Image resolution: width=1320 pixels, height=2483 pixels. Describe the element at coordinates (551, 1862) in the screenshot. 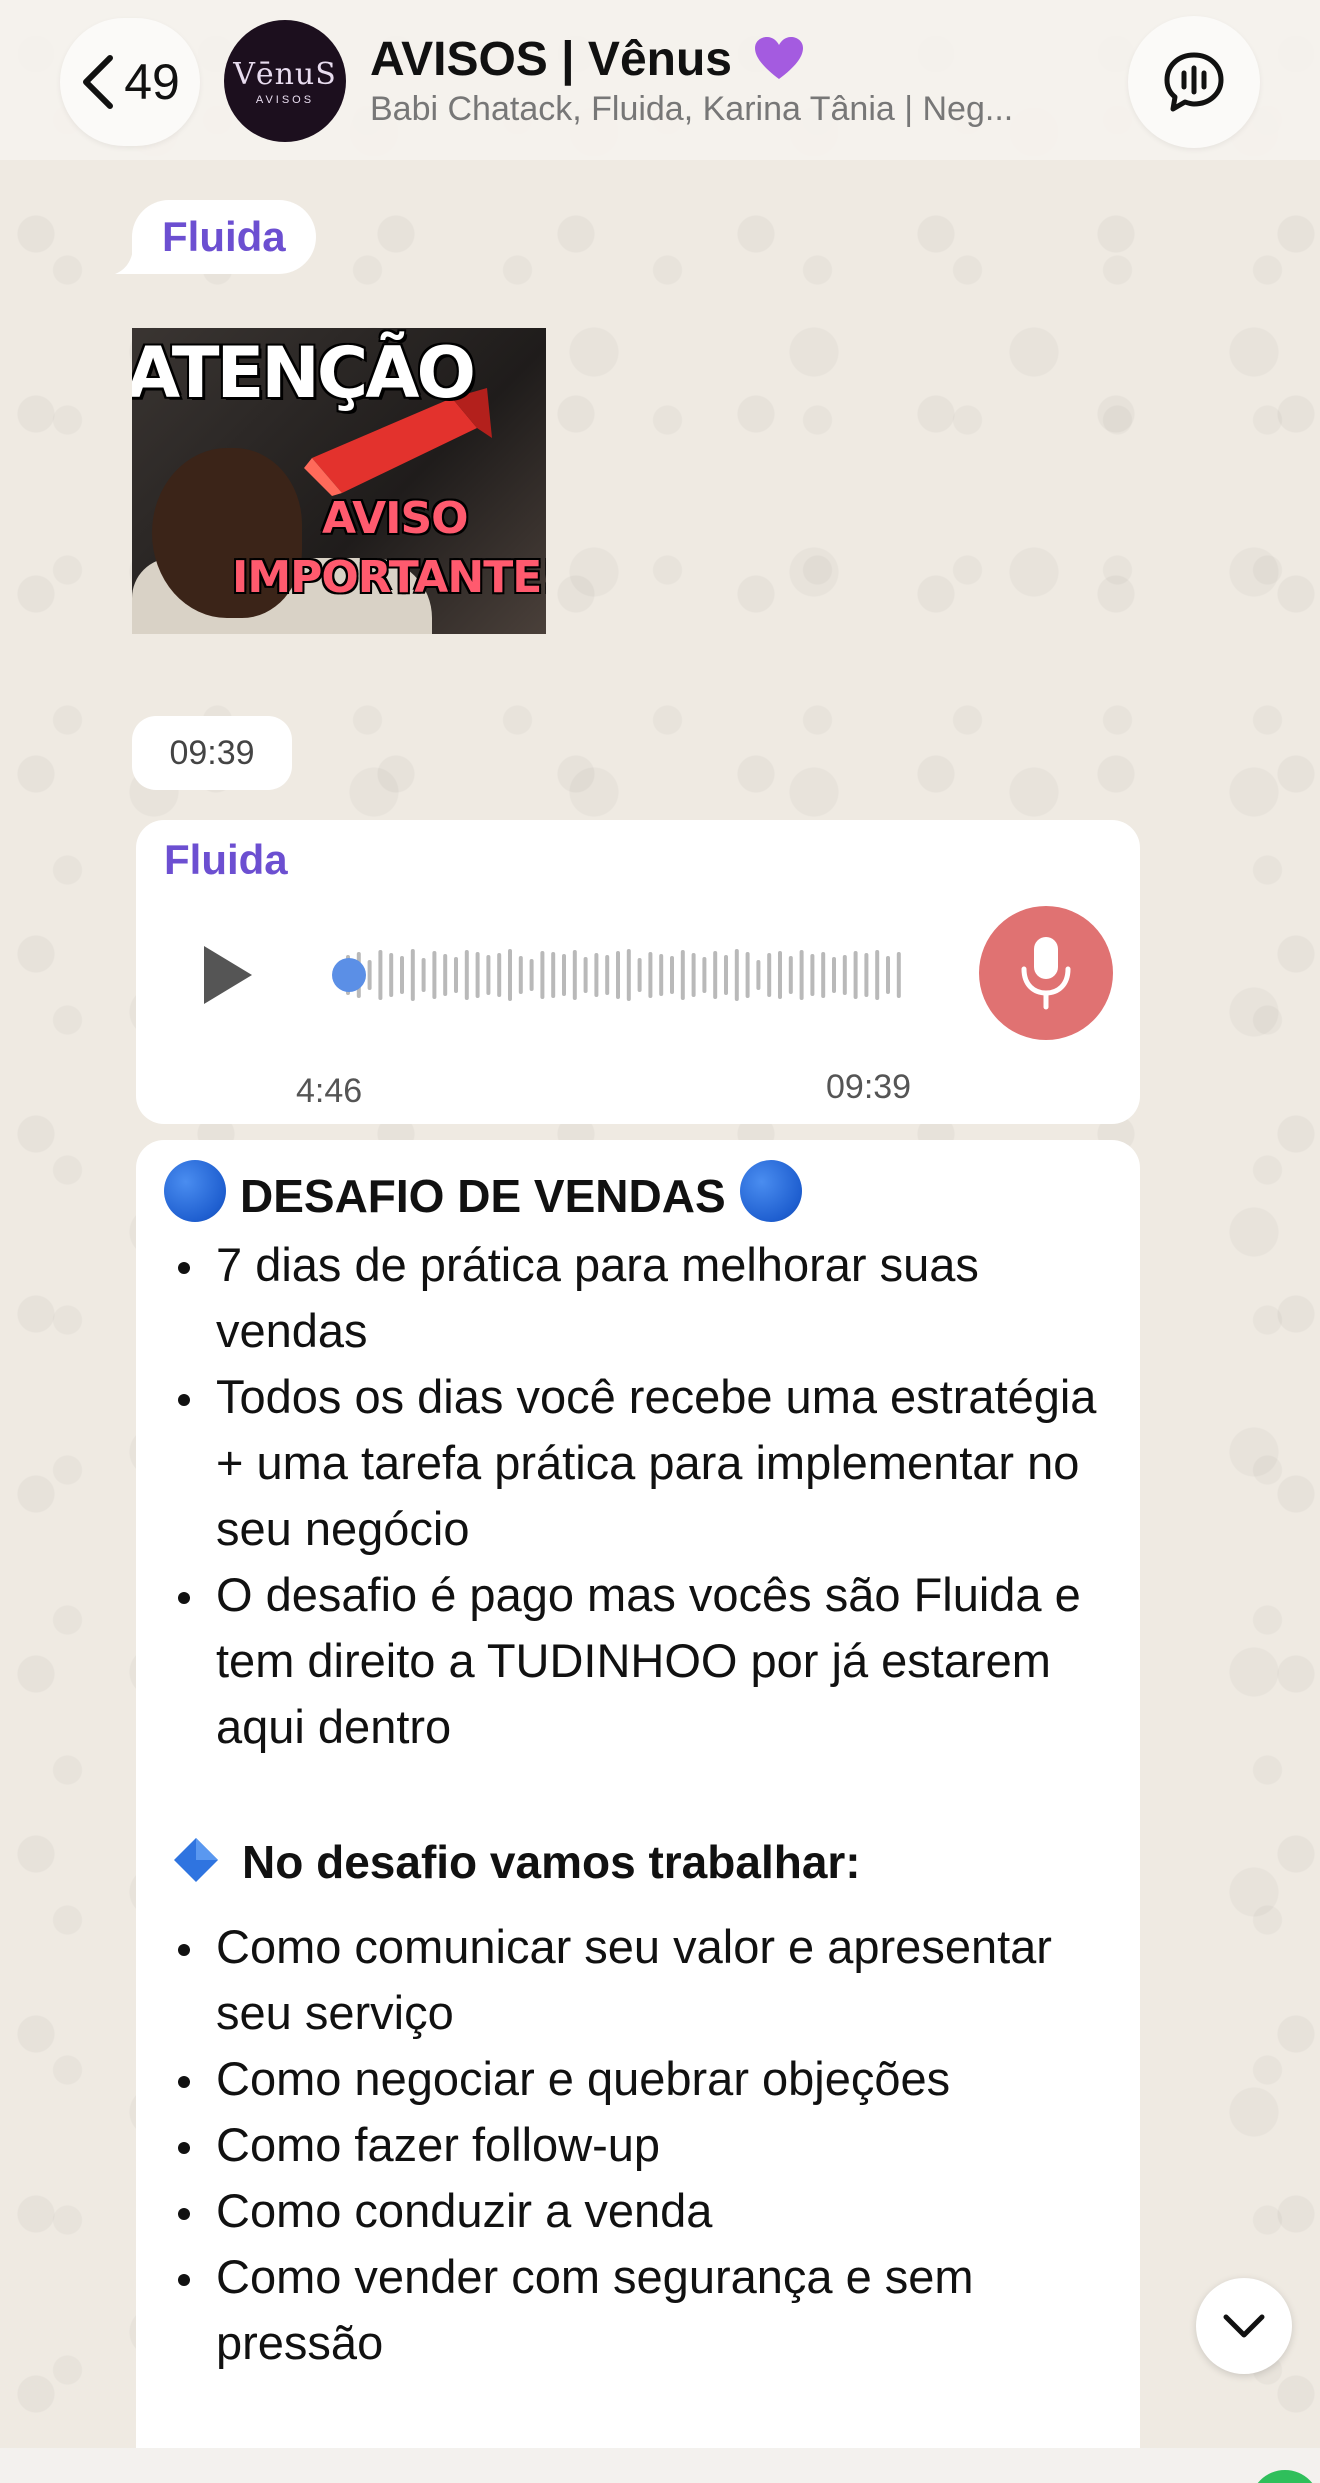

I see `message-subheading-text: No desafio vamos trabalhar:` at that location.